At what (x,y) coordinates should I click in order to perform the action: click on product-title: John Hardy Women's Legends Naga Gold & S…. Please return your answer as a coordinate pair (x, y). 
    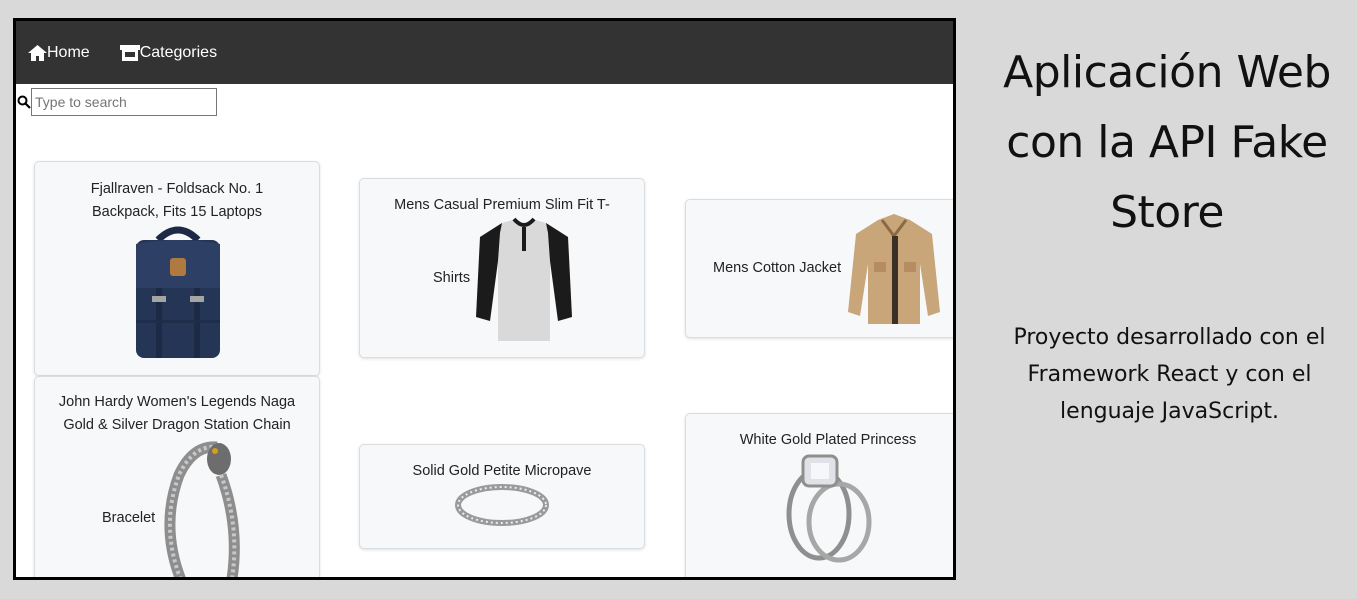
    Looking at the image, I should click on (177, 414).